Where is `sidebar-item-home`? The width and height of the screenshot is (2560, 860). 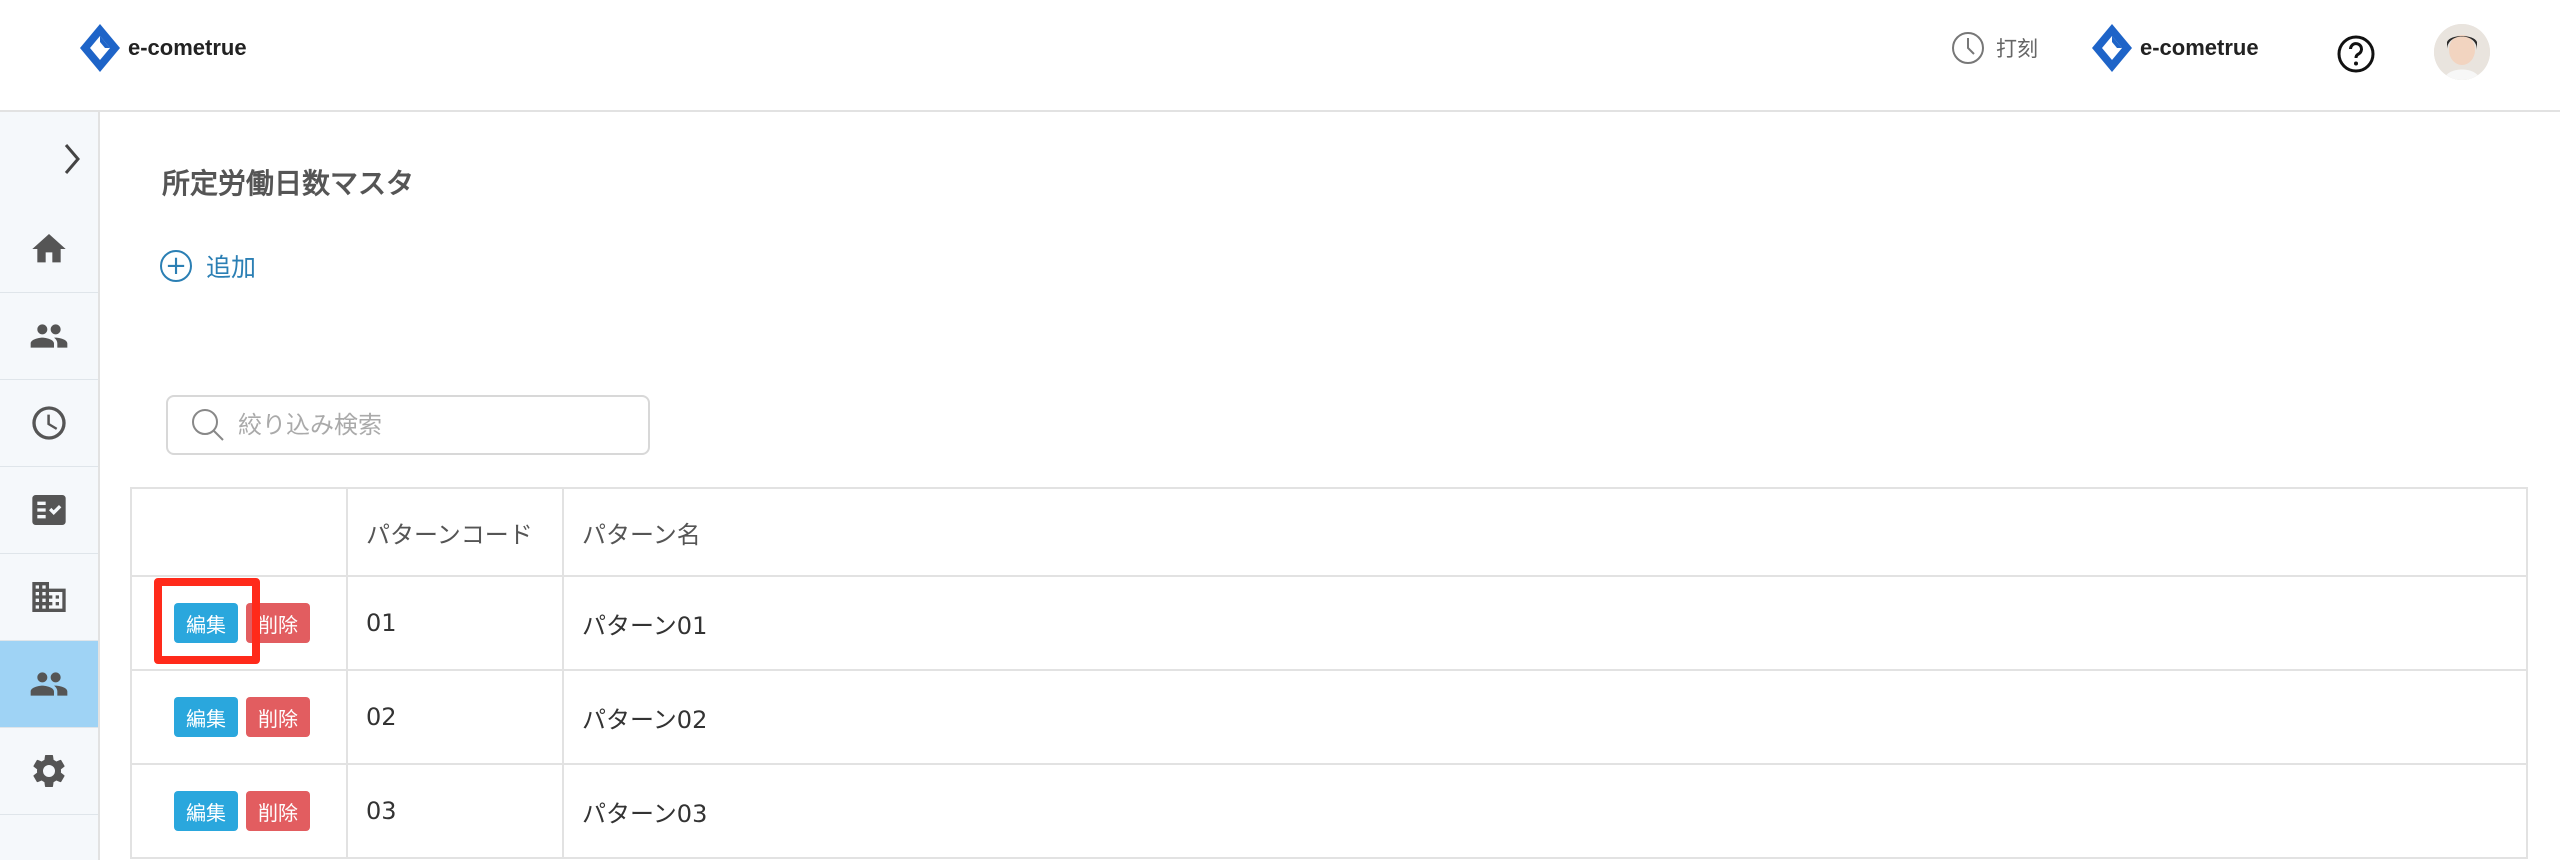
sidebar-item-home is located at coordinates (49, 249).